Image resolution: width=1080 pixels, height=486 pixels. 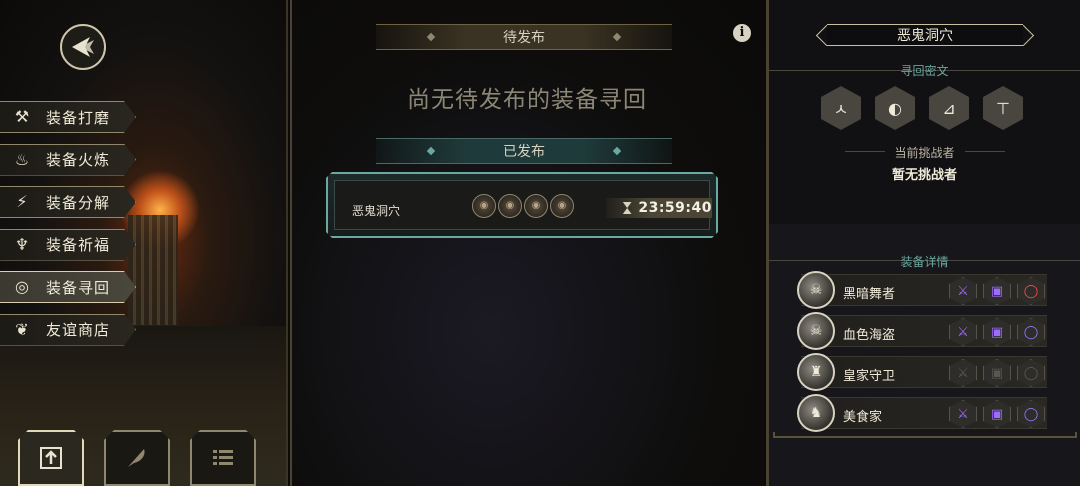 What do you see at coordinates (924, 71) in the screenshot?
I see `runes-label: 寻回密文` at bounding box center [924, 71].